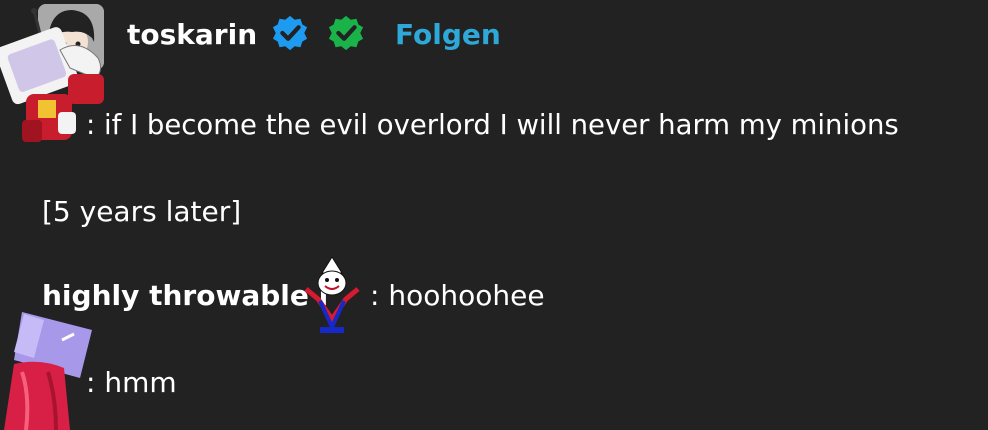 The width and height of the screenshot is (988, 430). What do you see at coordinates (332, 294) in the screenshot?
I see `clown-emoji` at bounding box center [332, 294].